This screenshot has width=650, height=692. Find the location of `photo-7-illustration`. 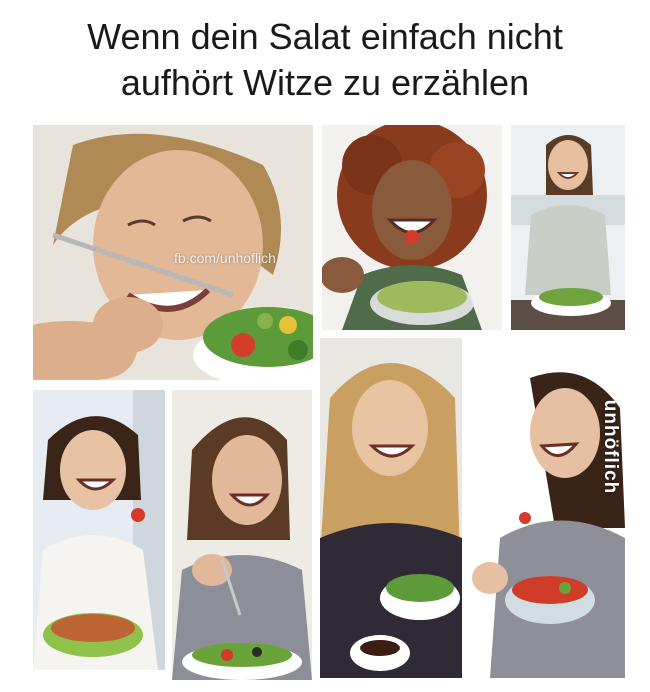

photo-7-illustration is located at coordinates (547, 508).